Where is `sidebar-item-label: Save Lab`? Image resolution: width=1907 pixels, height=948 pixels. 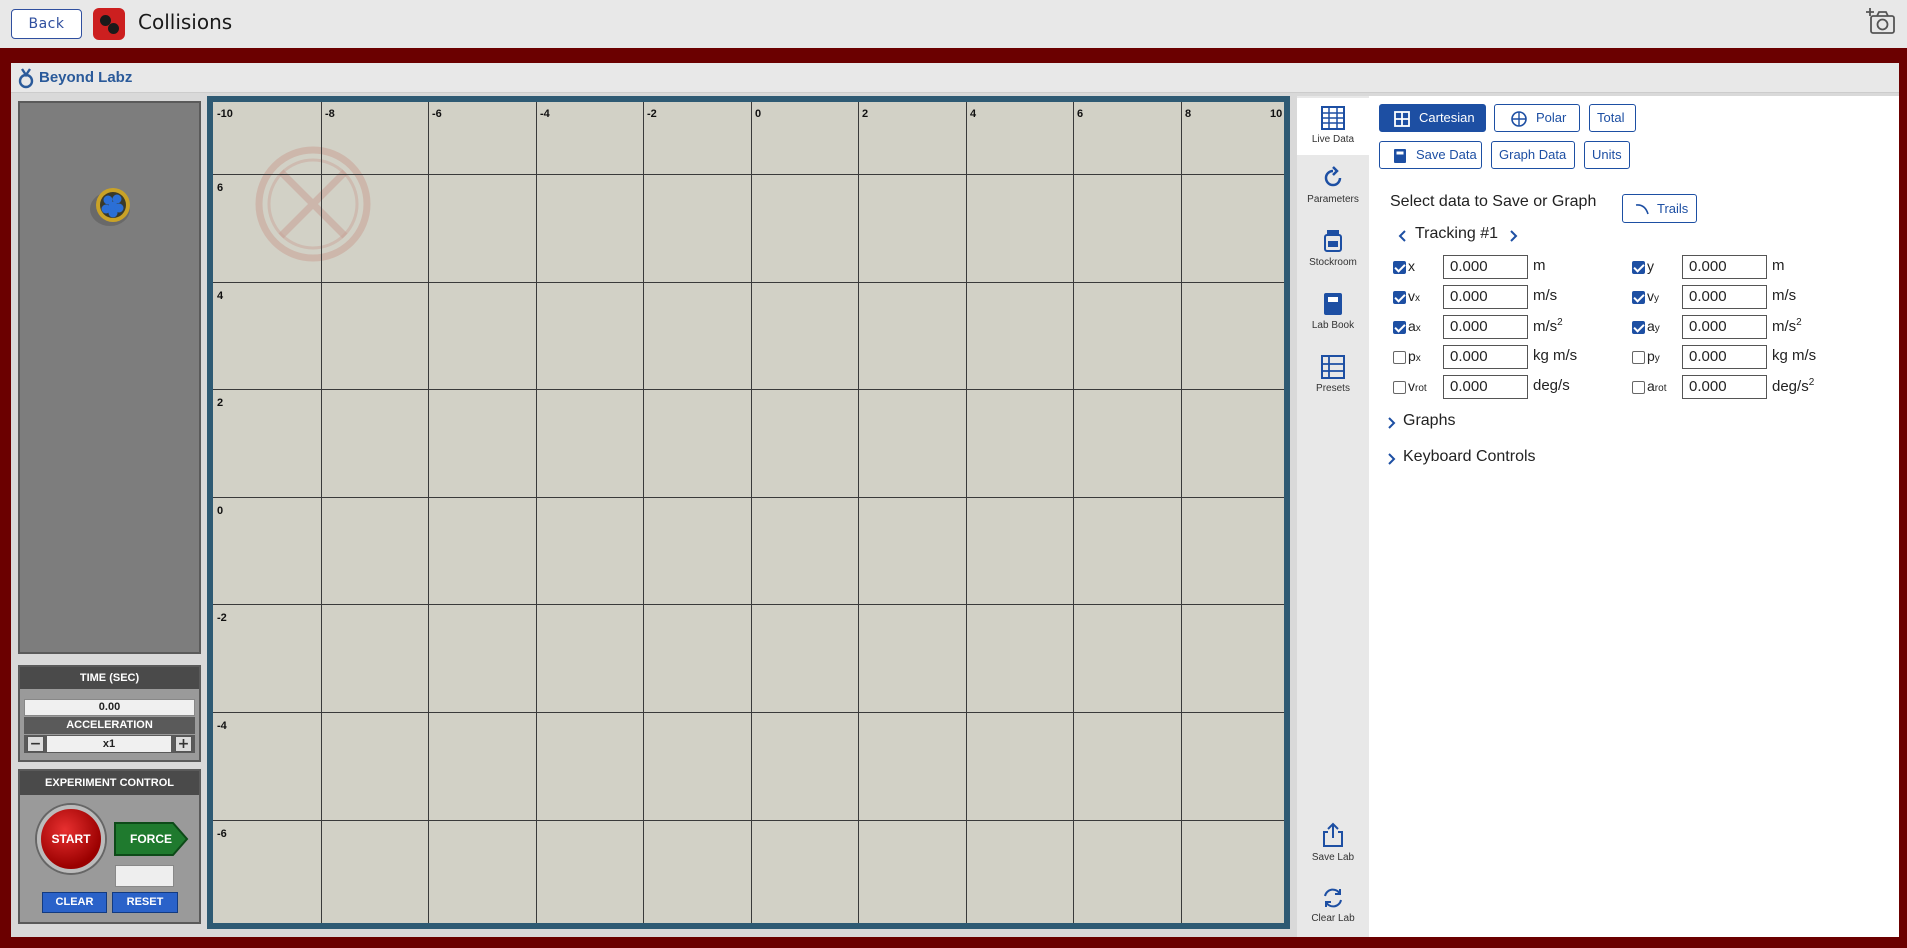
sidebar-item-label: Save Lab is located at coordinates (1333, 857).